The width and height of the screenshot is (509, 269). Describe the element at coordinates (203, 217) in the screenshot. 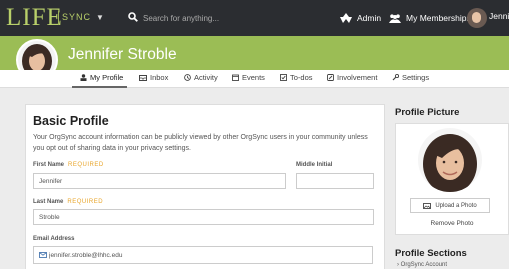

I see `last-name-field` at that location.